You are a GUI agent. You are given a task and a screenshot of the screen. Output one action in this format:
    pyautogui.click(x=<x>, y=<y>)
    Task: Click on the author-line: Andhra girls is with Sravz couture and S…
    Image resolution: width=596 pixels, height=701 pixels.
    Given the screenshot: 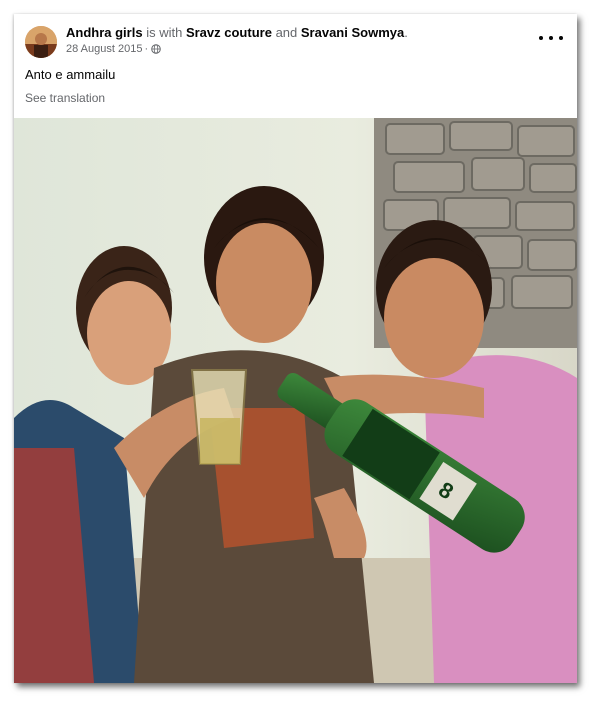 What is the action you would take?
    pyautogui.click(x=237, y=32)
    